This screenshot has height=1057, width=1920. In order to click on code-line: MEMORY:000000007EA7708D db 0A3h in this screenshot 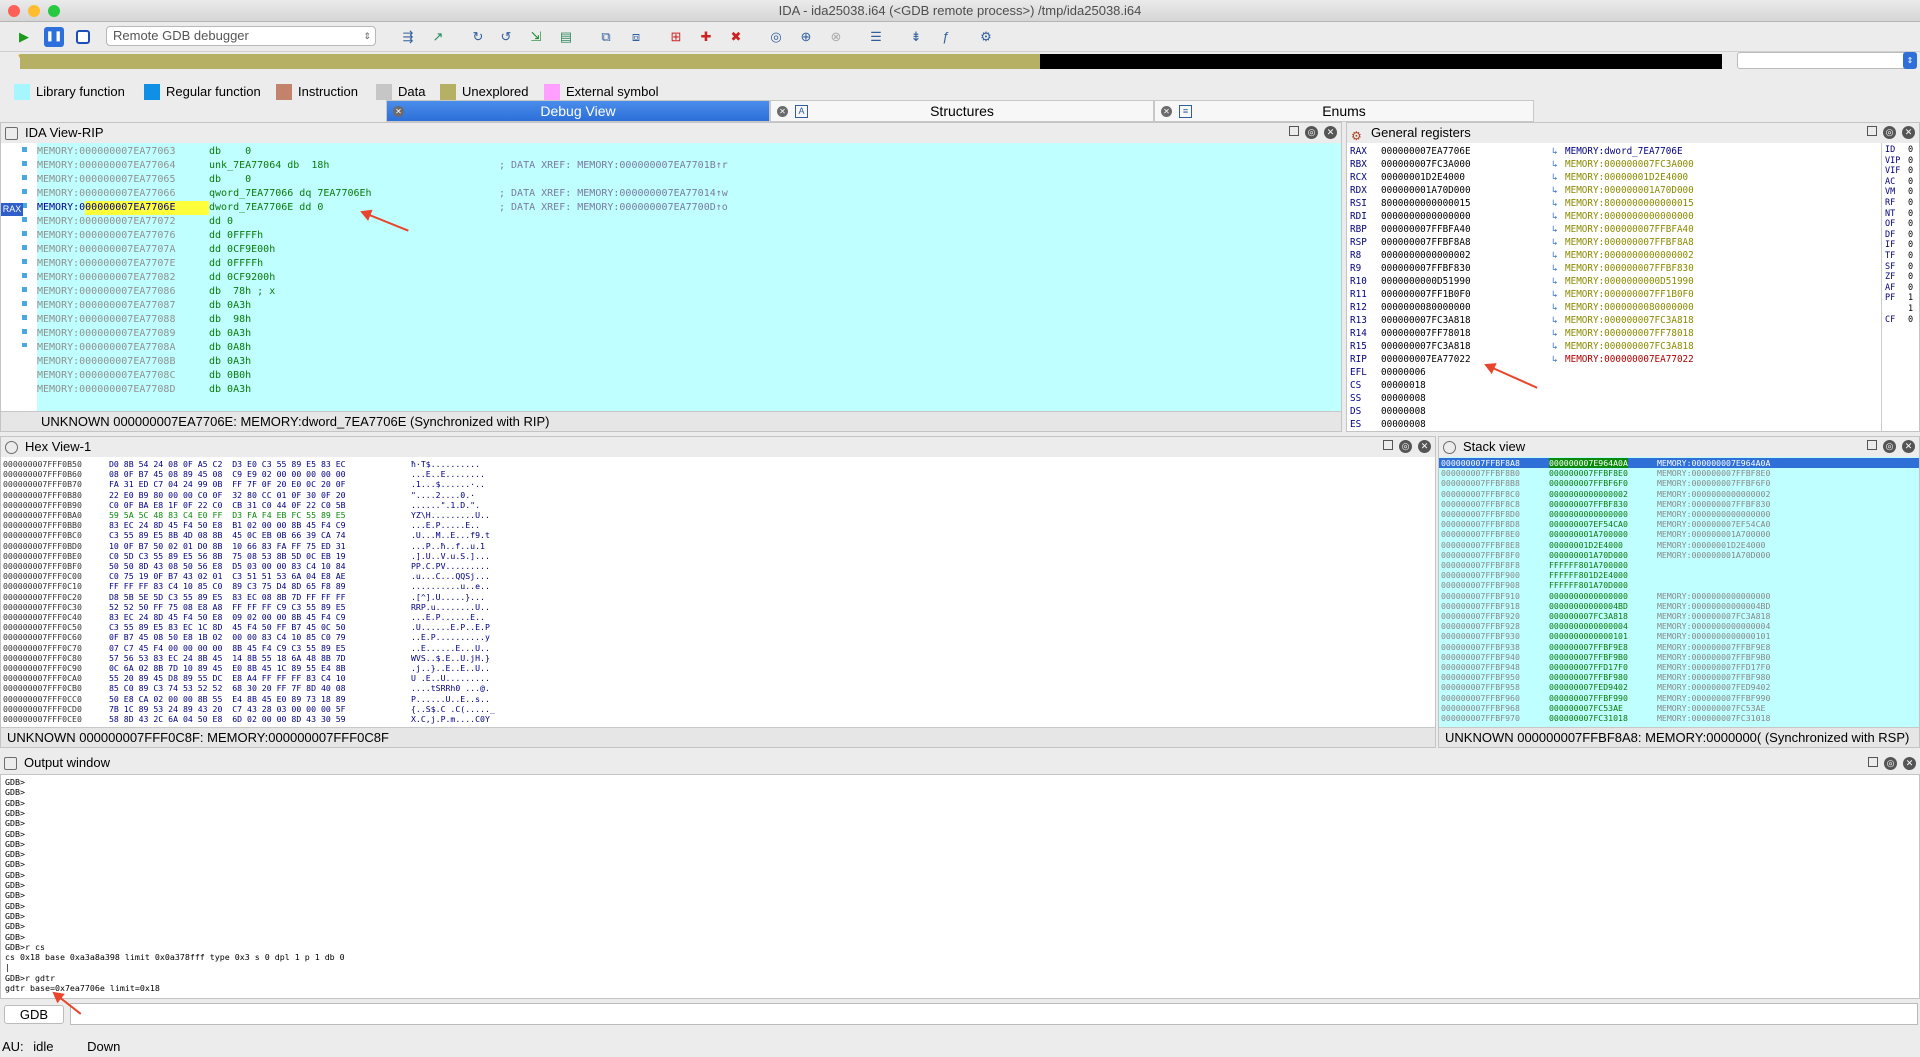, I will do `click(689, 390)`.